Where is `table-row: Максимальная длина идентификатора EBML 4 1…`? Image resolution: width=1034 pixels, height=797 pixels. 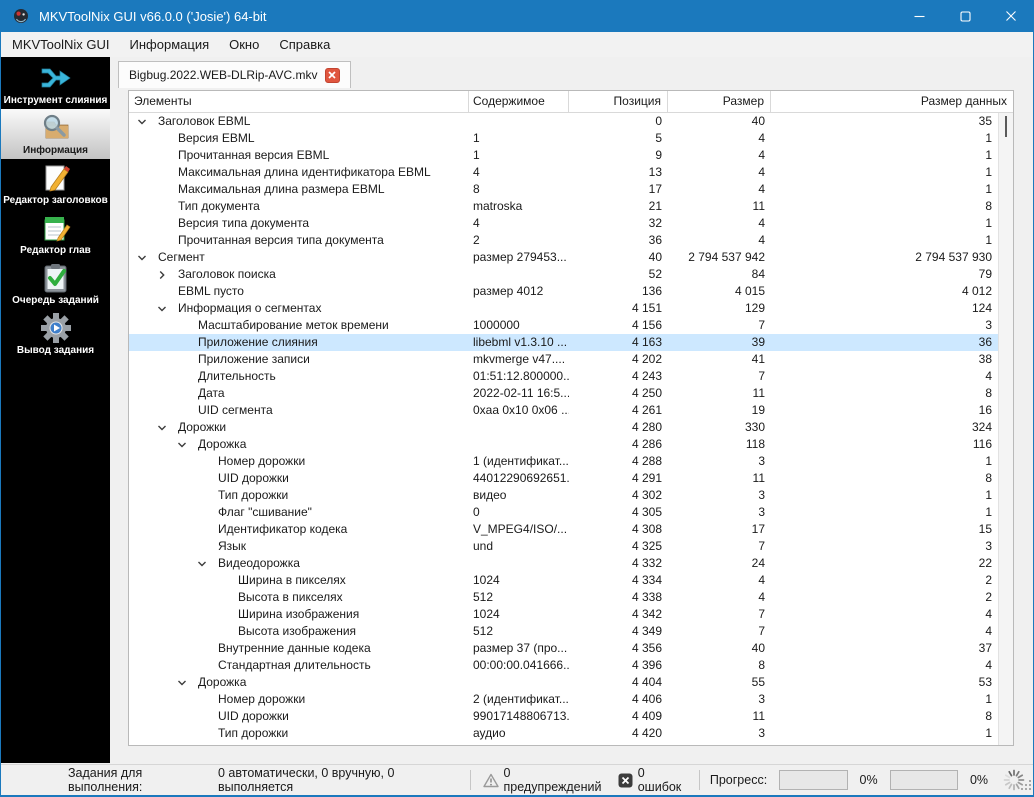 table-row: Максимальная длина идентификатора EBML 4 1… is located at coordinates (563, 172).